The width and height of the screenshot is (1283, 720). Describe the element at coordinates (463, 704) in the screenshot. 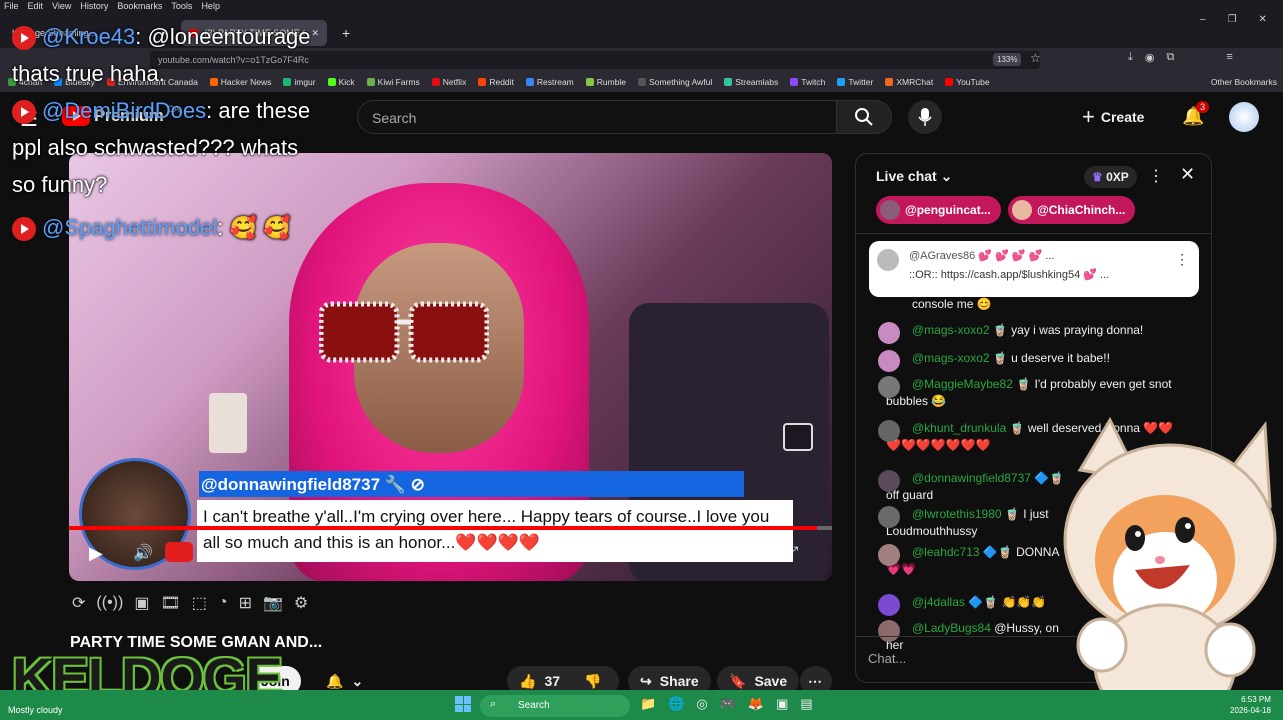

I see `windows-start-icon` at that location.